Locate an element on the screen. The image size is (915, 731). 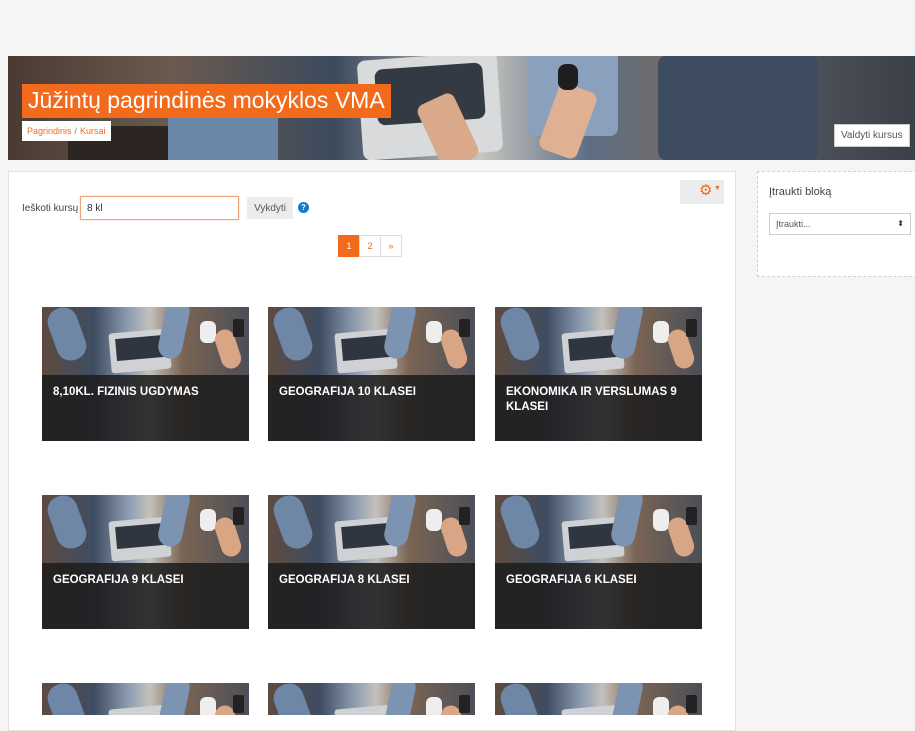
course-search-input is located at coordinates (159, 208).